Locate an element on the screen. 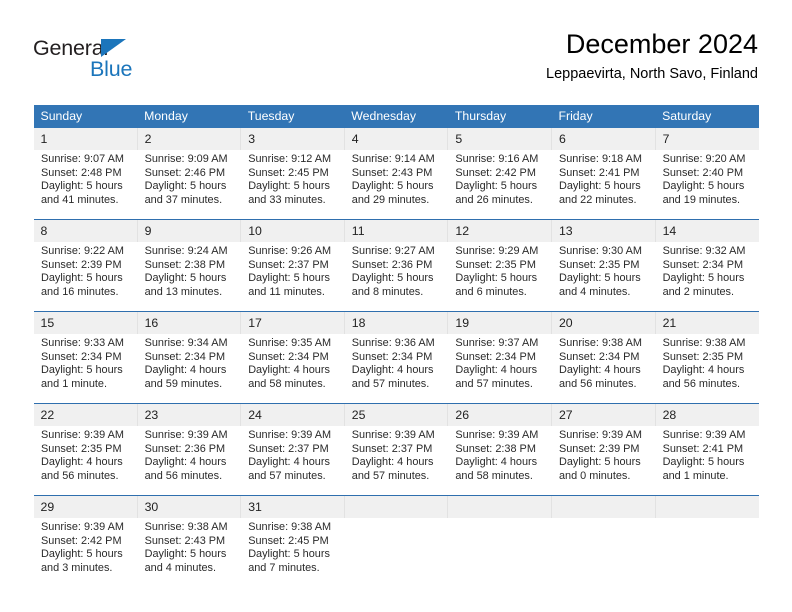 This screenshot has width=792, height=612. sunset-text: Sunset: 2:38 PM is located at coordinates (495, 448).